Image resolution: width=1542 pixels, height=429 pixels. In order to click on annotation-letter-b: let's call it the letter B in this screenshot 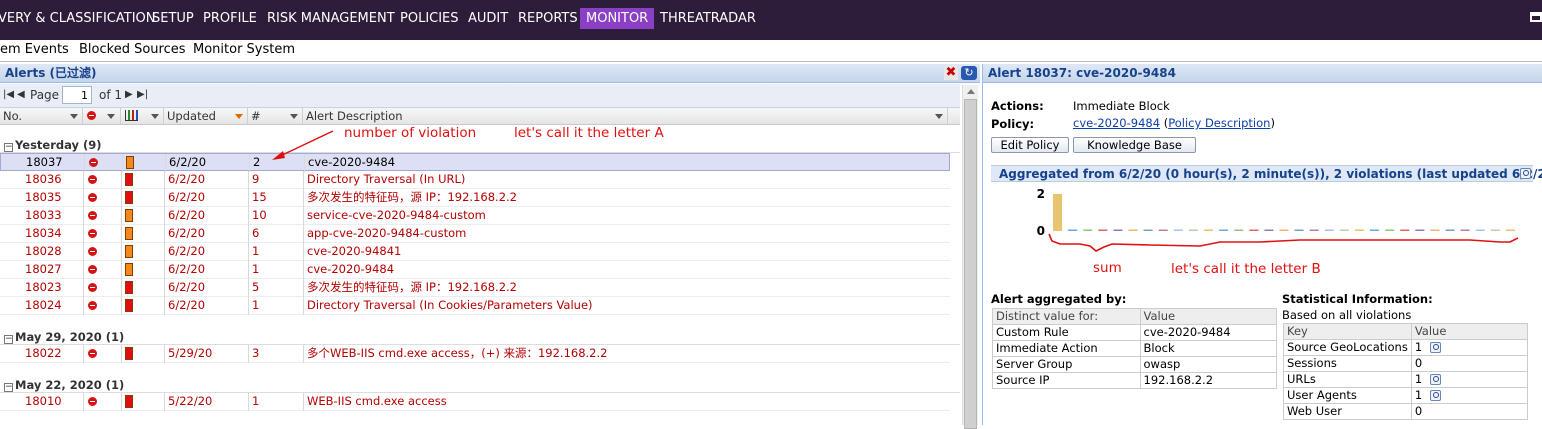, I will do `click(1246, 269)`.